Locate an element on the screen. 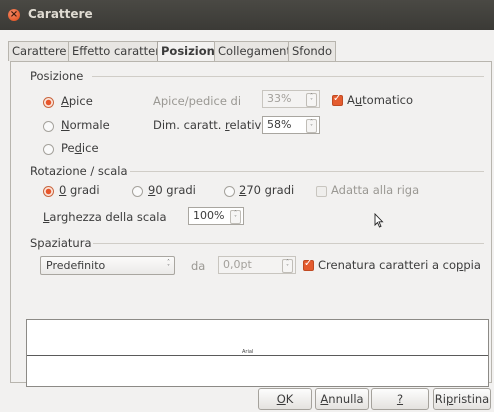 This screenshot has width=494, height=412. larghezza-scala-spinbox: 100% ˄ ˅ is located at coordinates (216, 216).